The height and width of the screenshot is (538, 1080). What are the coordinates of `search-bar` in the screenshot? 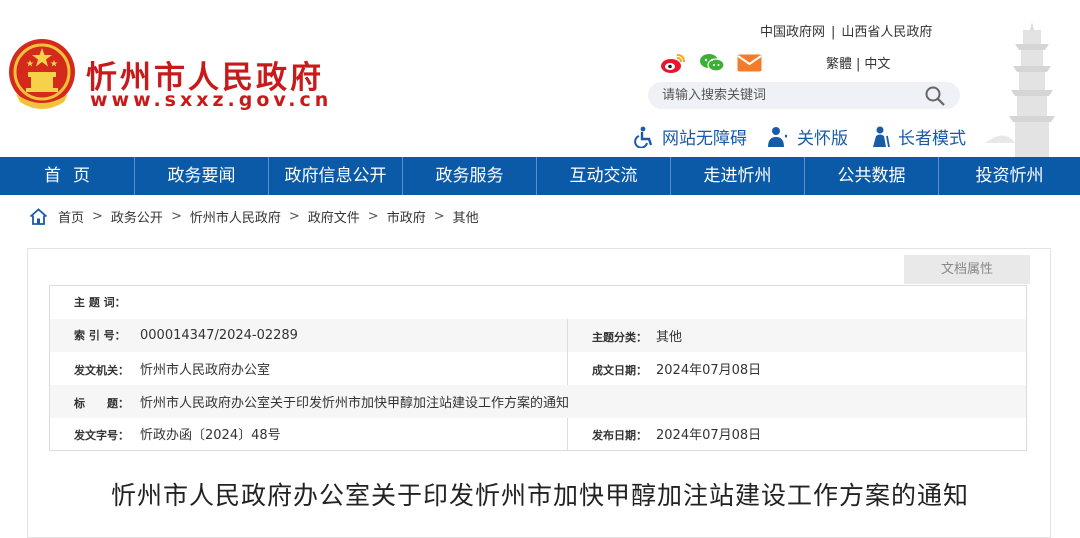 It's located at (804, 95).